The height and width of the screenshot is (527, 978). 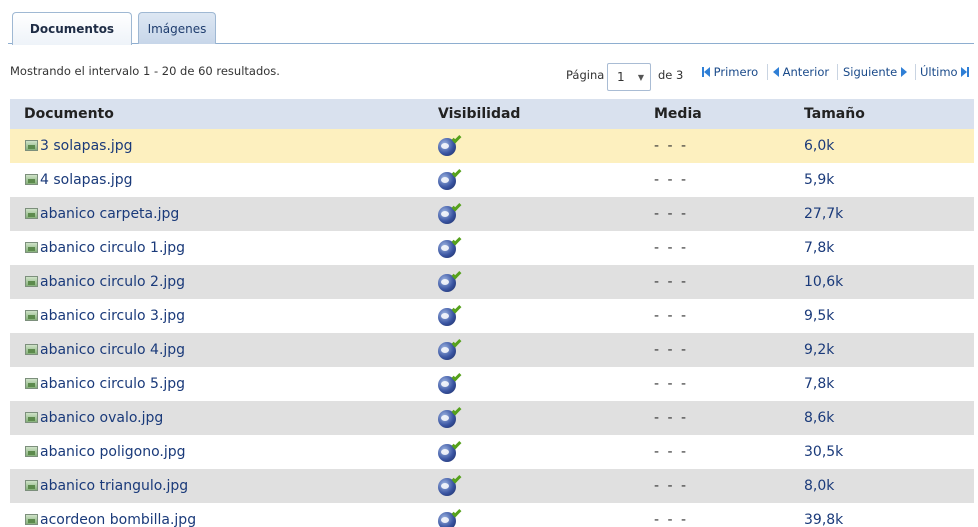 I want to click on document-link: abanico circulo 3.jpg, so click(x=112, y=316).